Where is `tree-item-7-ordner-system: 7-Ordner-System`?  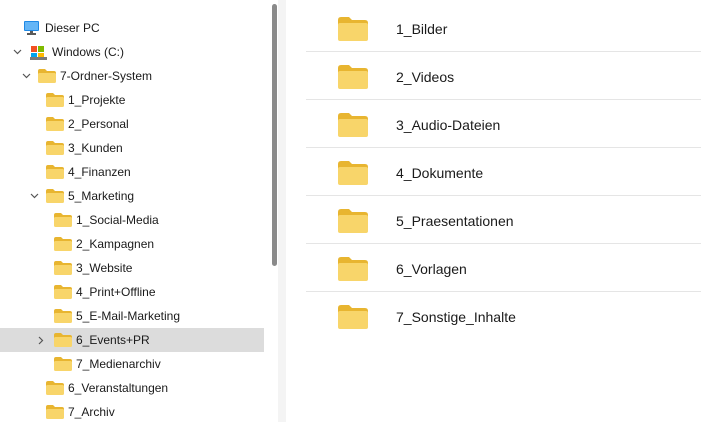
tree-item-7-ordner-system: 7-Ordner-System is located at coordinates (132, 76).